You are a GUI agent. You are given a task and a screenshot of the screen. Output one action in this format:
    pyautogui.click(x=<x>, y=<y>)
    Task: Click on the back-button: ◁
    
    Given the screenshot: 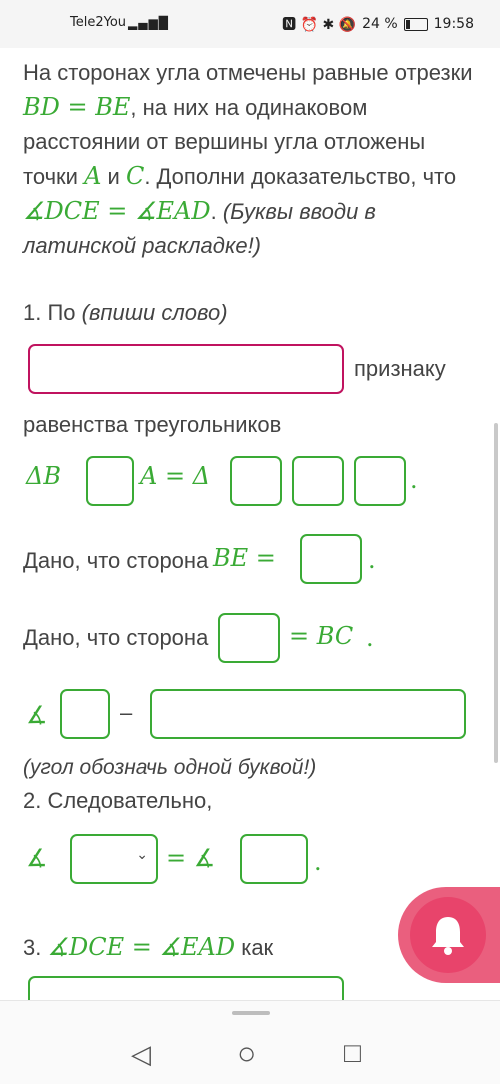 What is the action you would take?
    pyautogui.click(x=141, y=1054)
    